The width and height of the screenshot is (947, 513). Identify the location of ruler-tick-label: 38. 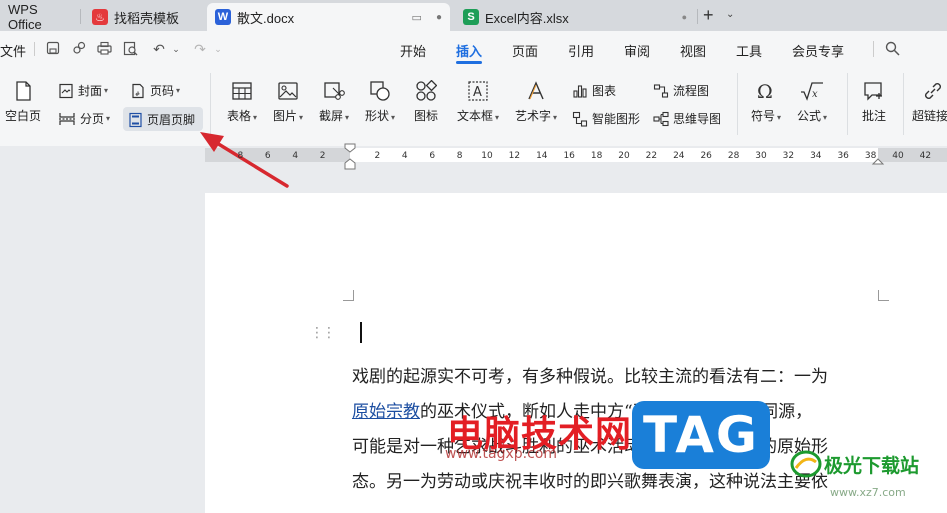
(870, 156).